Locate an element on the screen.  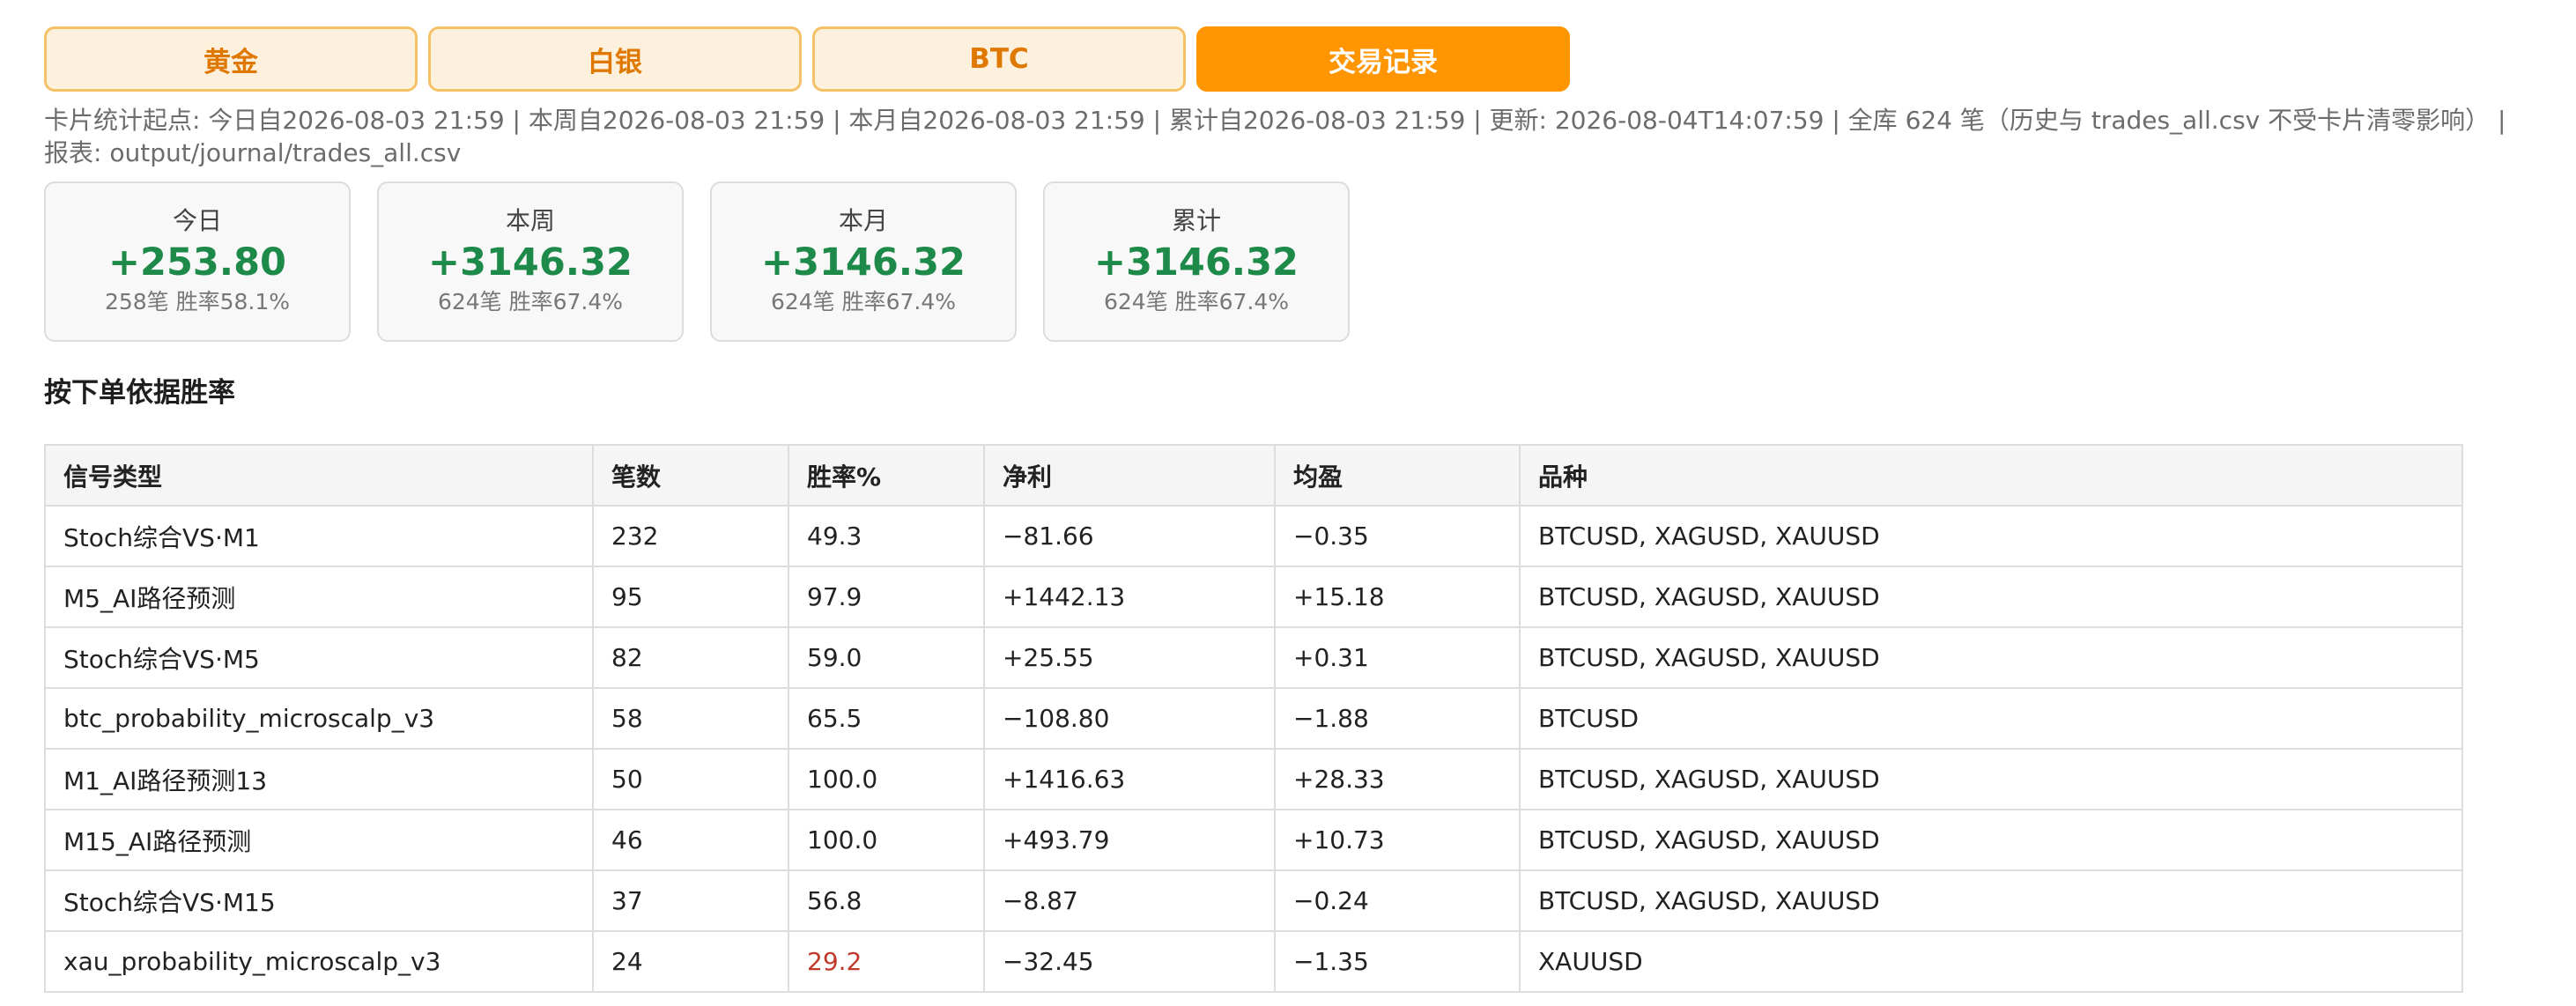
cell-count: 24 is located at coordinates (691, 961).